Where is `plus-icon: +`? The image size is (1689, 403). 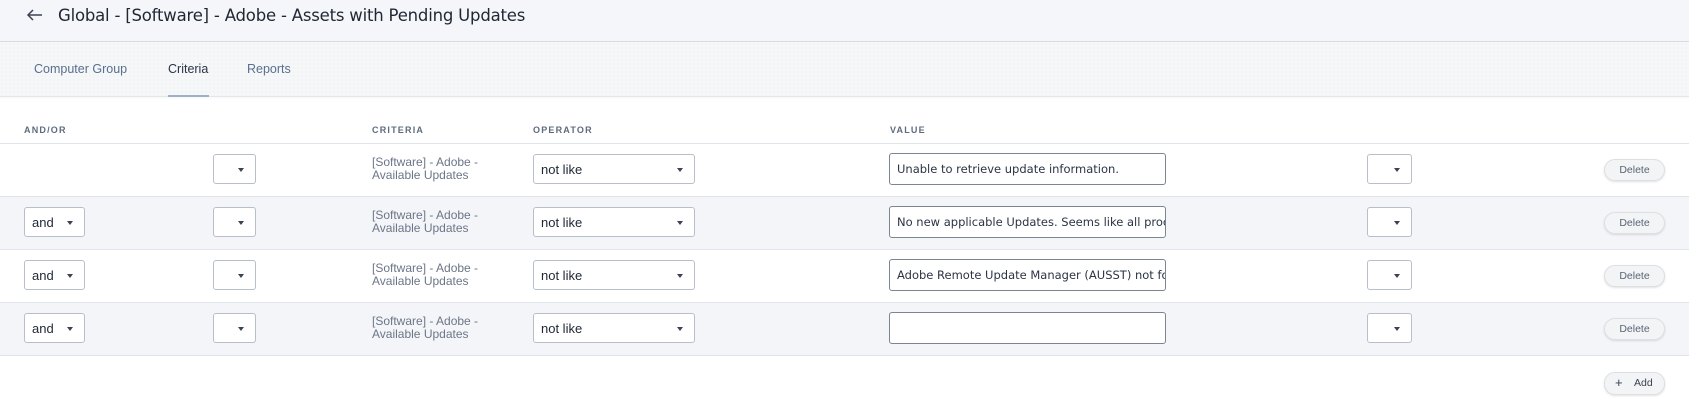 plus-icon: + is located at coordinates (1619, 382).